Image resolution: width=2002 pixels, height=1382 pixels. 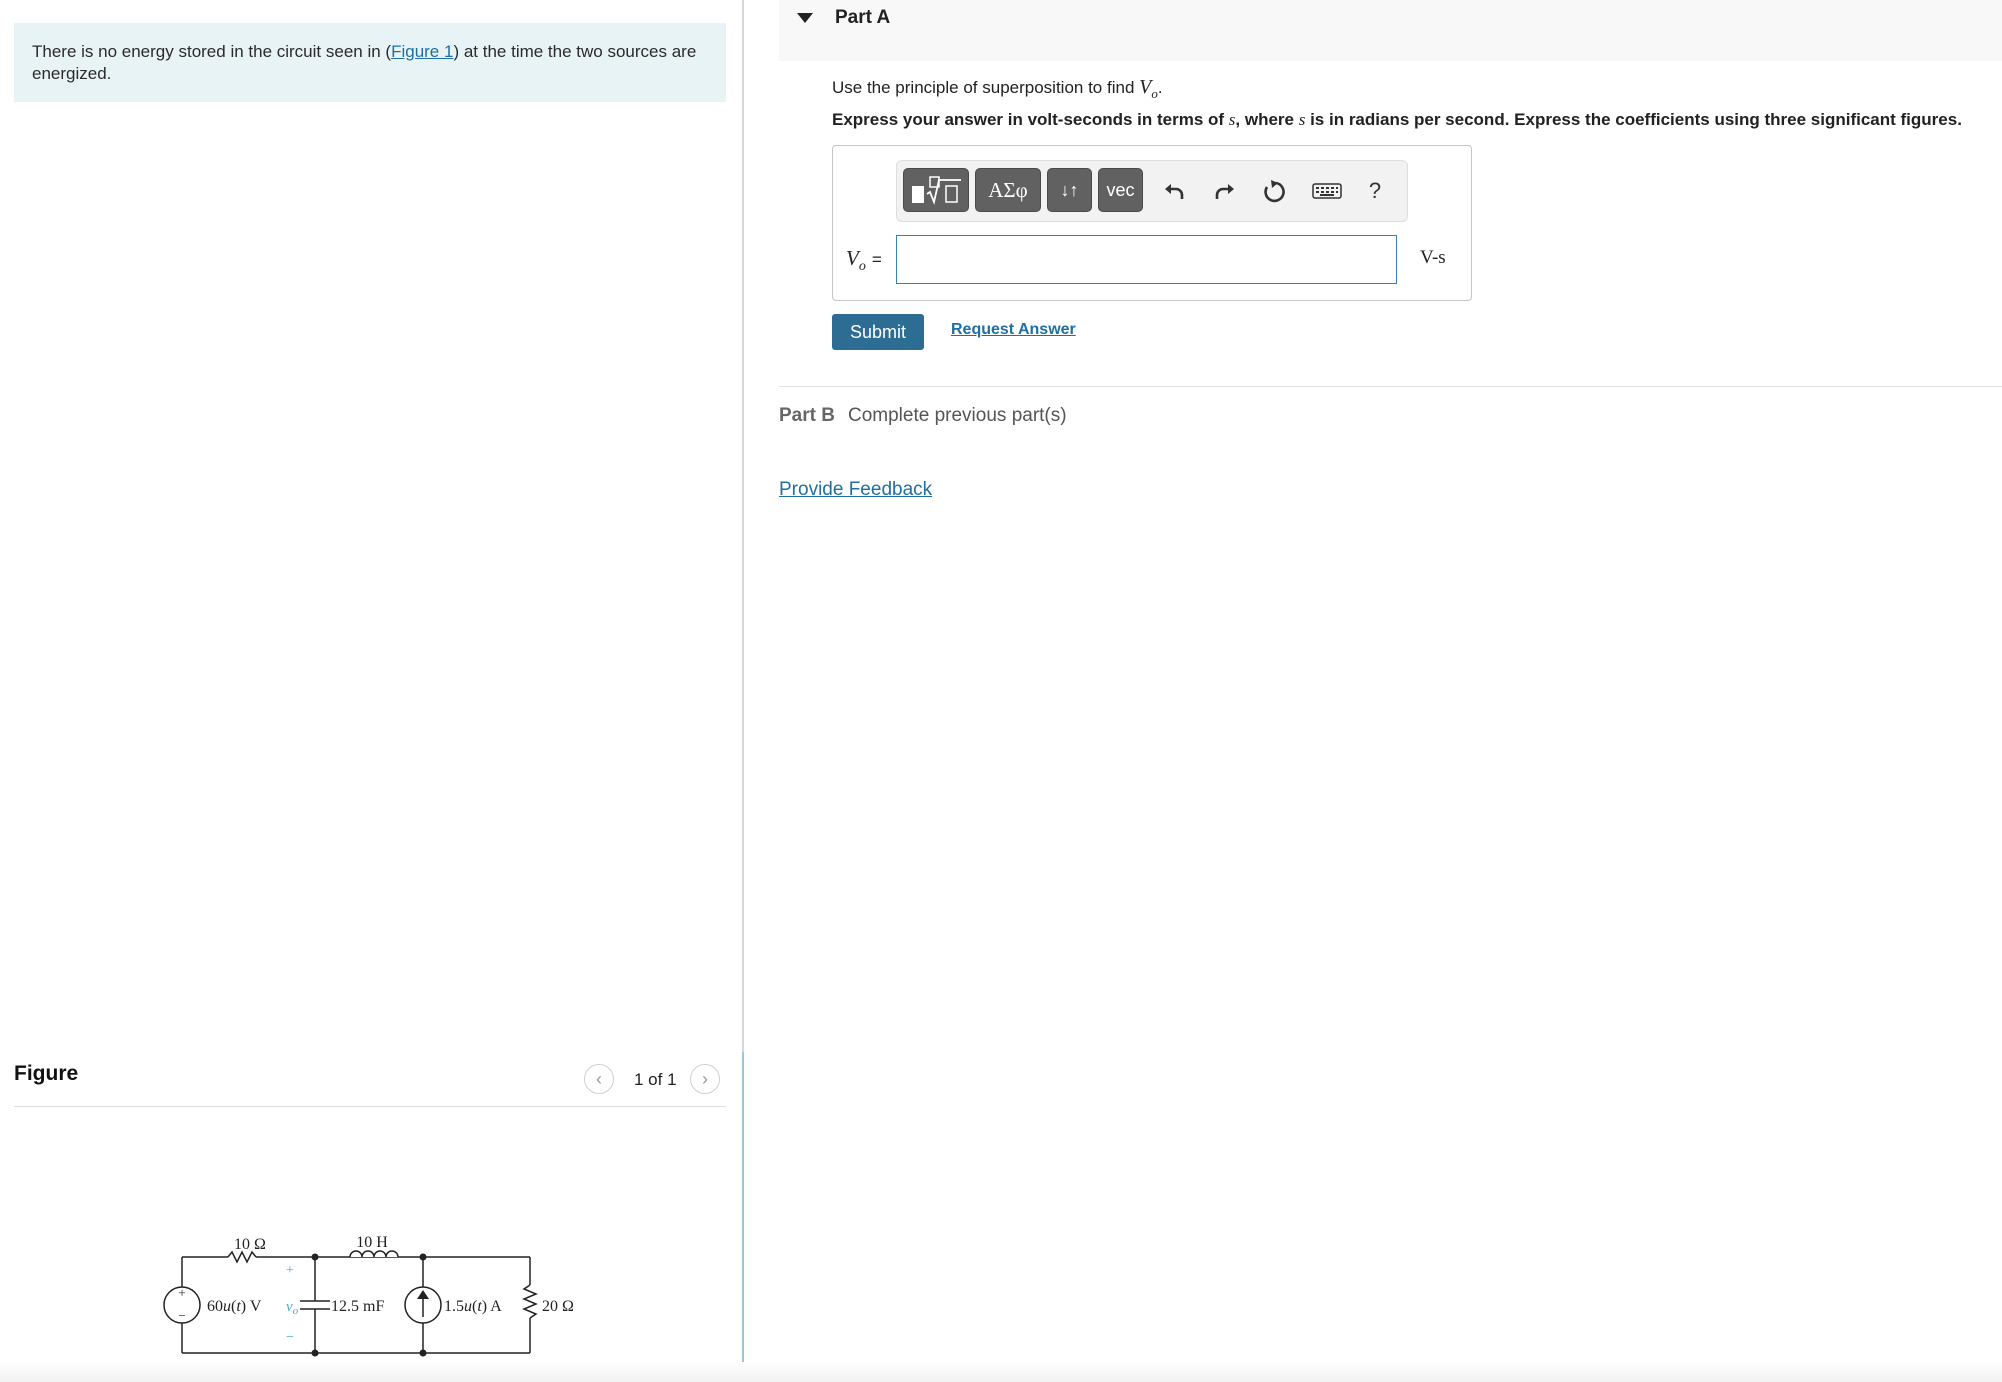 What do you see at coordinates (743, 1217) in the screenshot?
I see `pane-divider-accent` at bounding box center [743, 1217].